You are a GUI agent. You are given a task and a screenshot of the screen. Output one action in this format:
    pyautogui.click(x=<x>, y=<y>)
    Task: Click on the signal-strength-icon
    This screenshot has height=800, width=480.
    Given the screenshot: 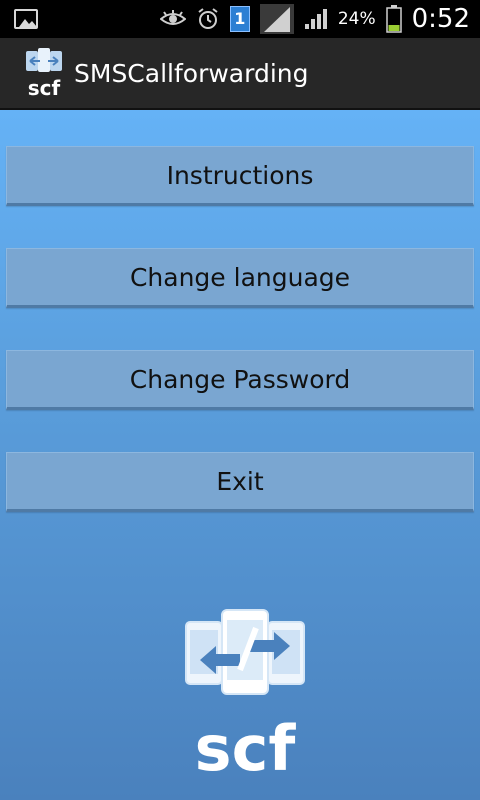 What is the action you would take?
    pyautogui.click(x=316, y=19)
    